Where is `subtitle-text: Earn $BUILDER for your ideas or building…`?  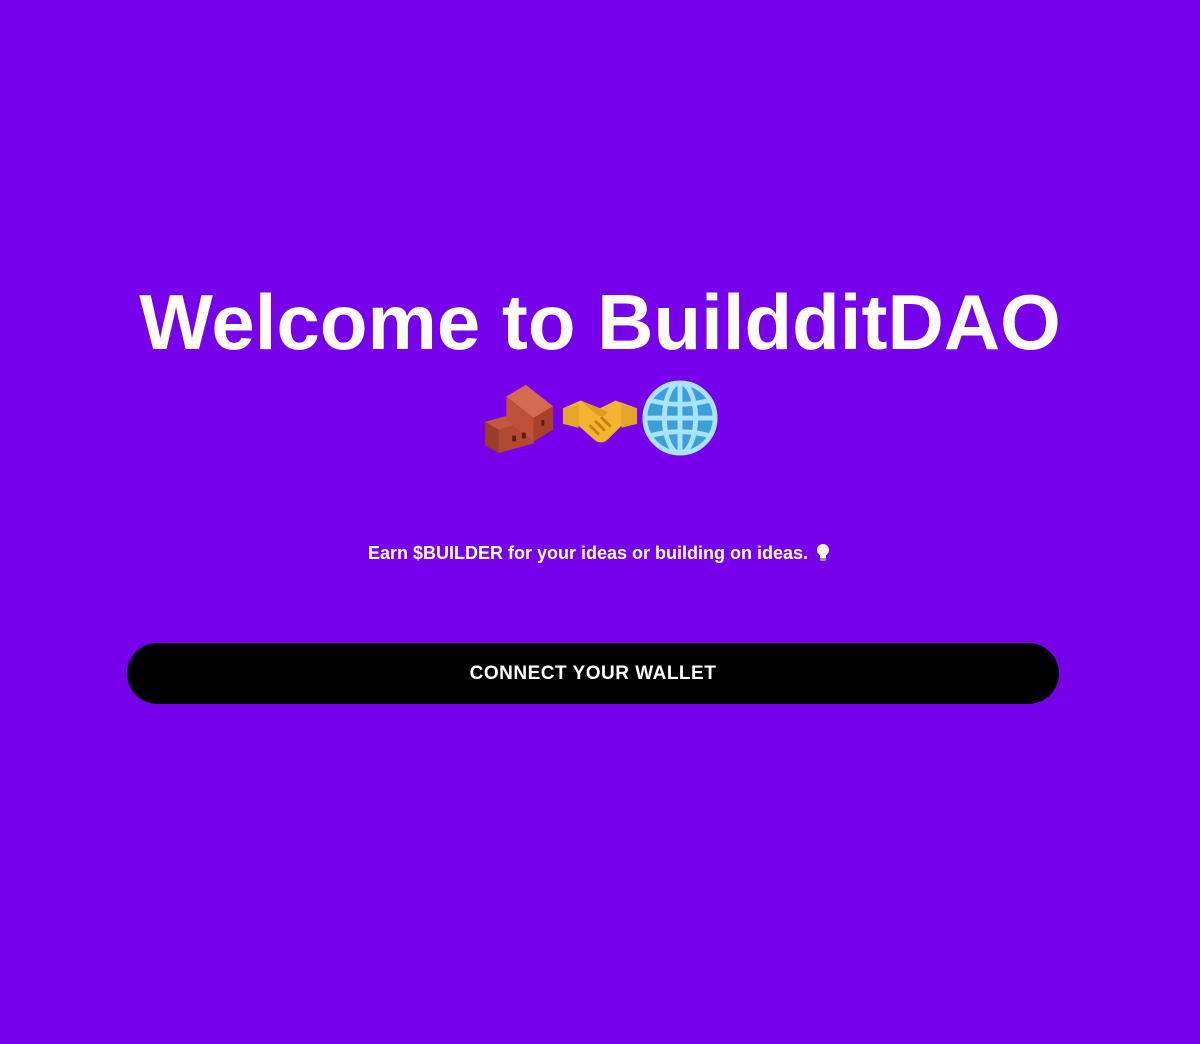
subtitle-text: Earn $BUILDER for your ideas or building… is located at coordinates (588, 553).